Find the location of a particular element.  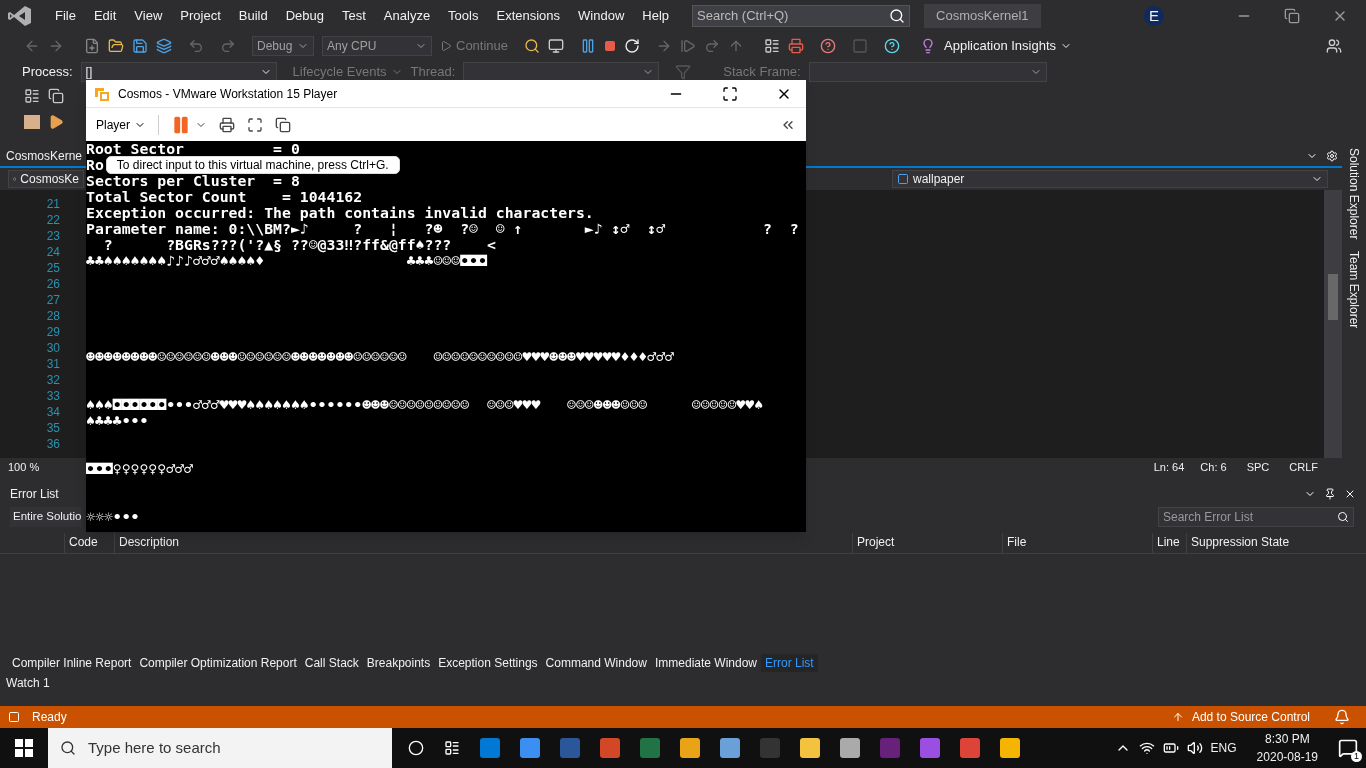

taskbar-search-field: Type here to search is located at coordinates (187, 748).